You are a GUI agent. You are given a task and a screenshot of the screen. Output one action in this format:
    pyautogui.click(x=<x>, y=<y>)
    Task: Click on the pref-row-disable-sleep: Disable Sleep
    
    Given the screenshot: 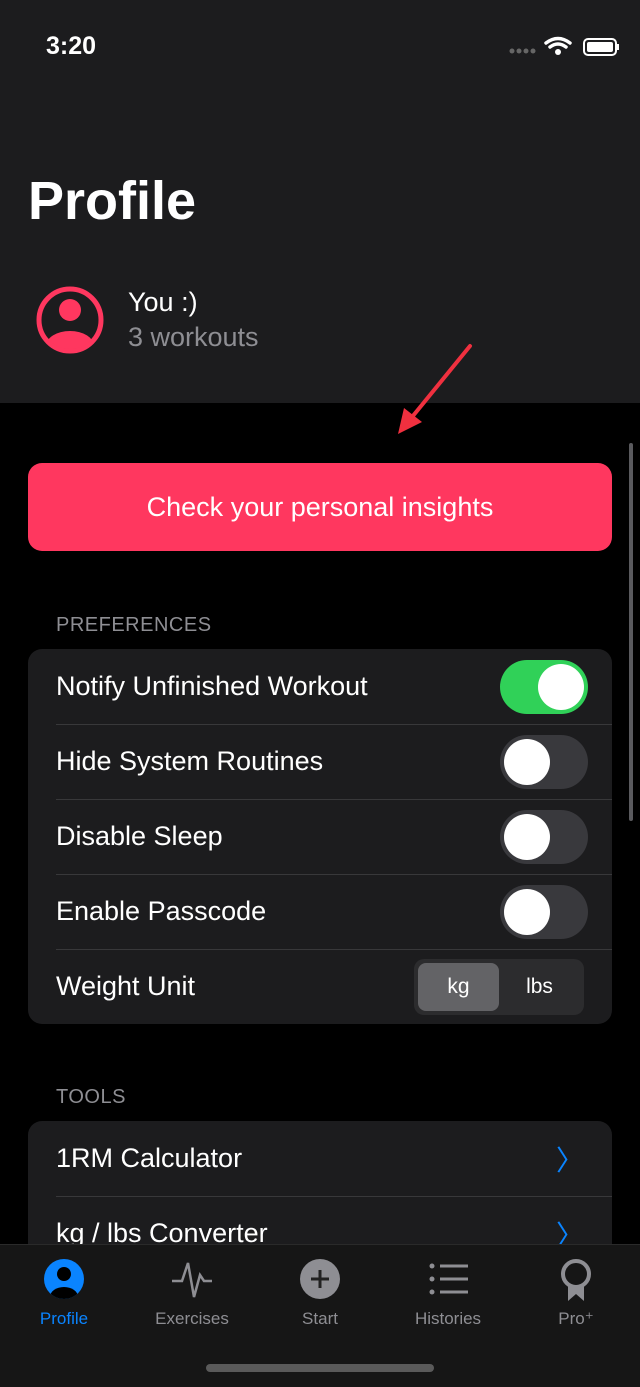 What is the action you would take?
    pyautogui.click(x=320, y=836)
    